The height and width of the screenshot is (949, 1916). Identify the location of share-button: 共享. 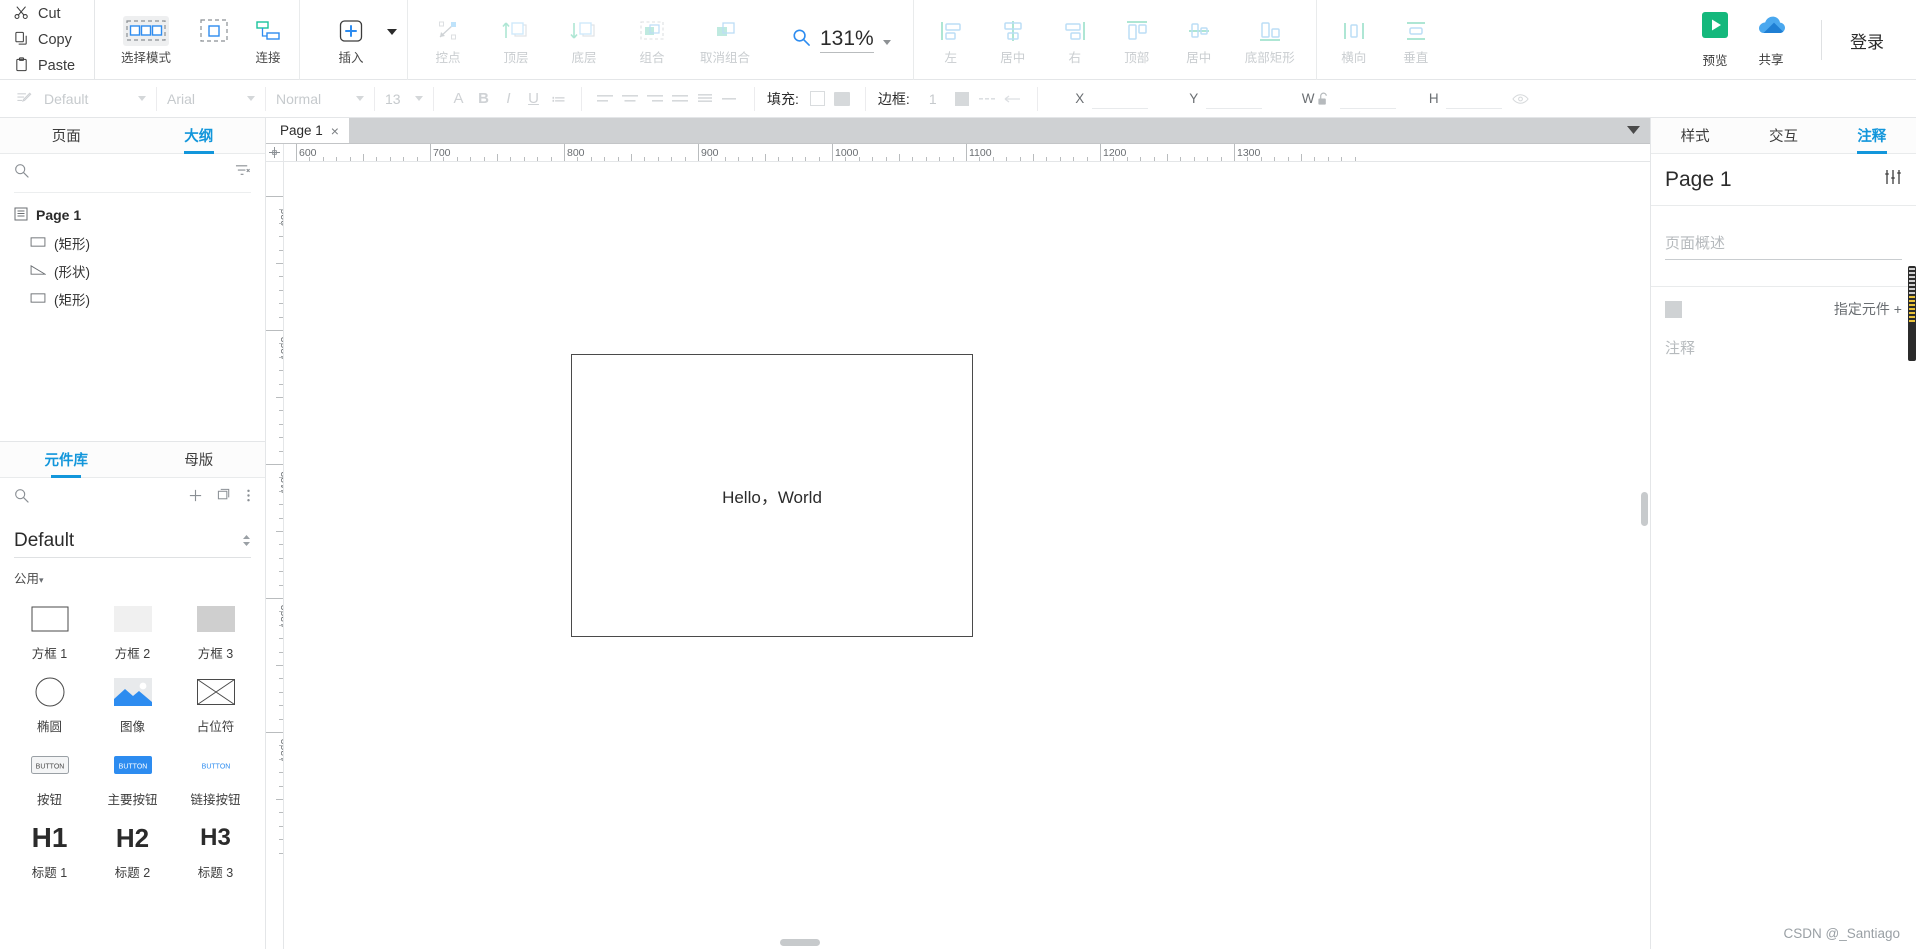
(1771, 40).